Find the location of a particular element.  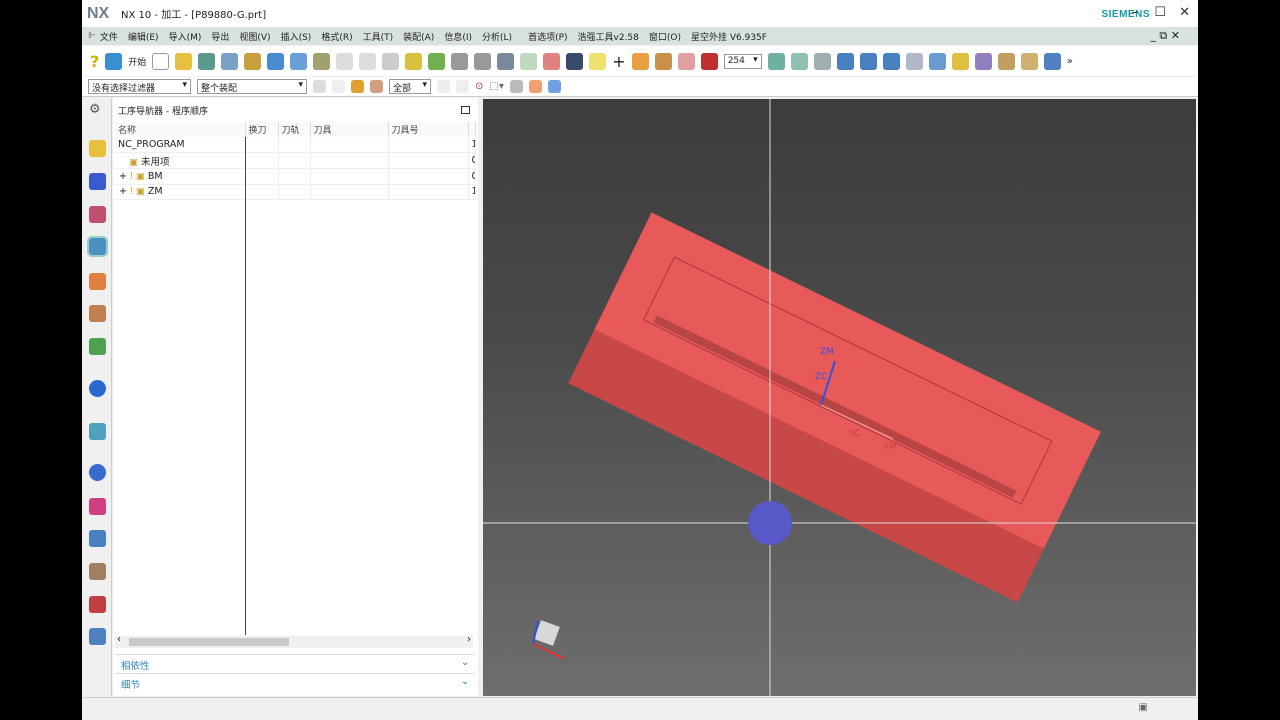

copy-layer-icon is located at coordinates (822, 61).